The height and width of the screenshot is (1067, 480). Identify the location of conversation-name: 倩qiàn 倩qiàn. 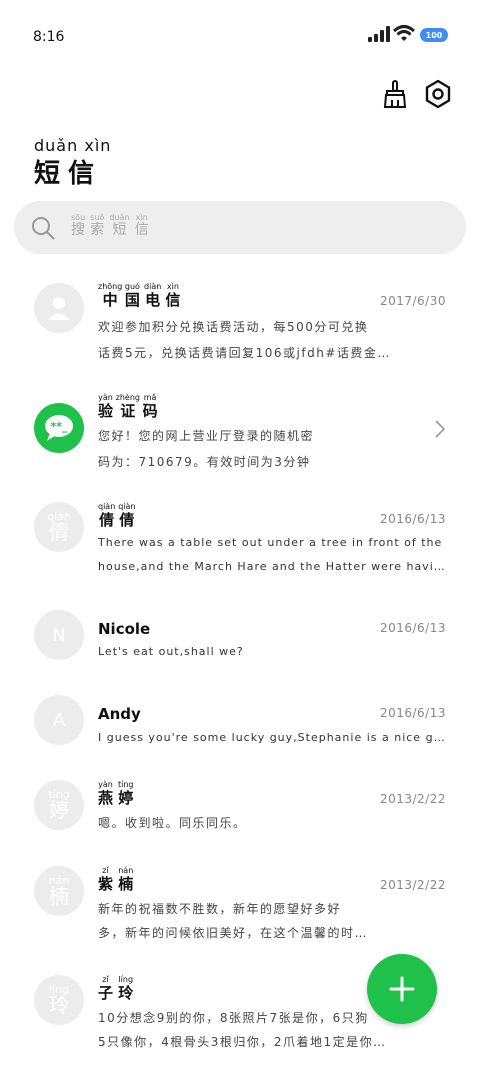
(117, 515).